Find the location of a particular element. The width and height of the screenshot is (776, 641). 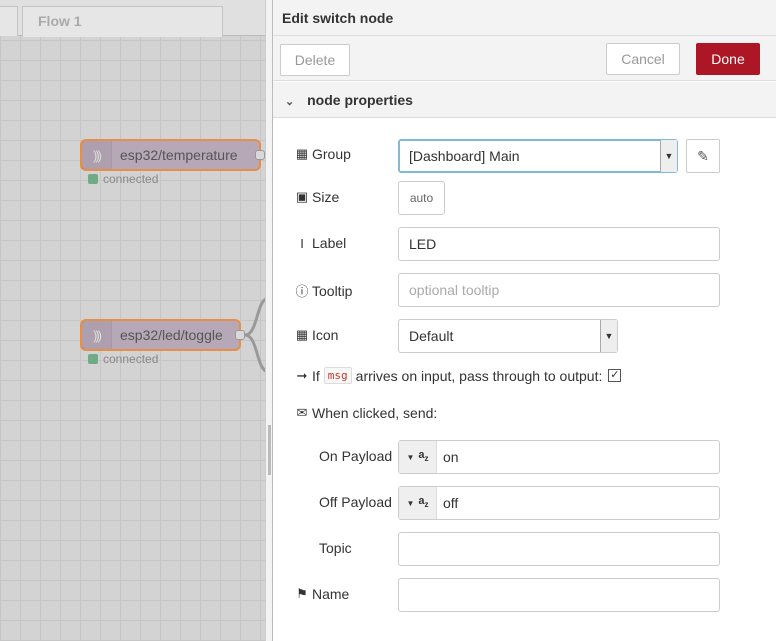

name-input is located at coordinates (559, 595).